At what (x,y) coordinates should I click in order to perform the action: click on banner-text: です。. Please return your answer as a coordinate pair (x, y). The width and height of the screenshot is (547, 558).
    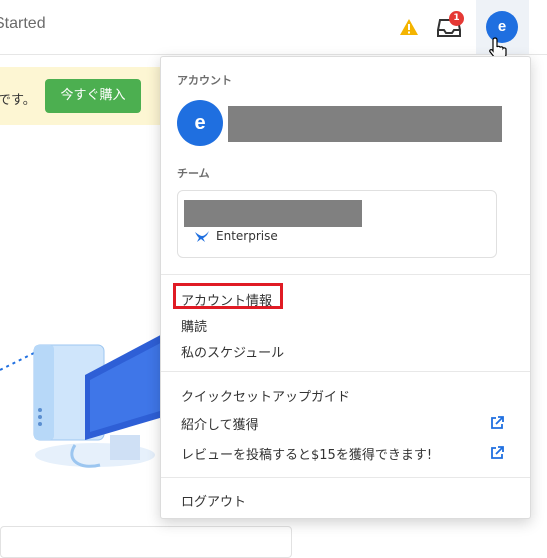
    Looking at the image, I should click on (18, 100).